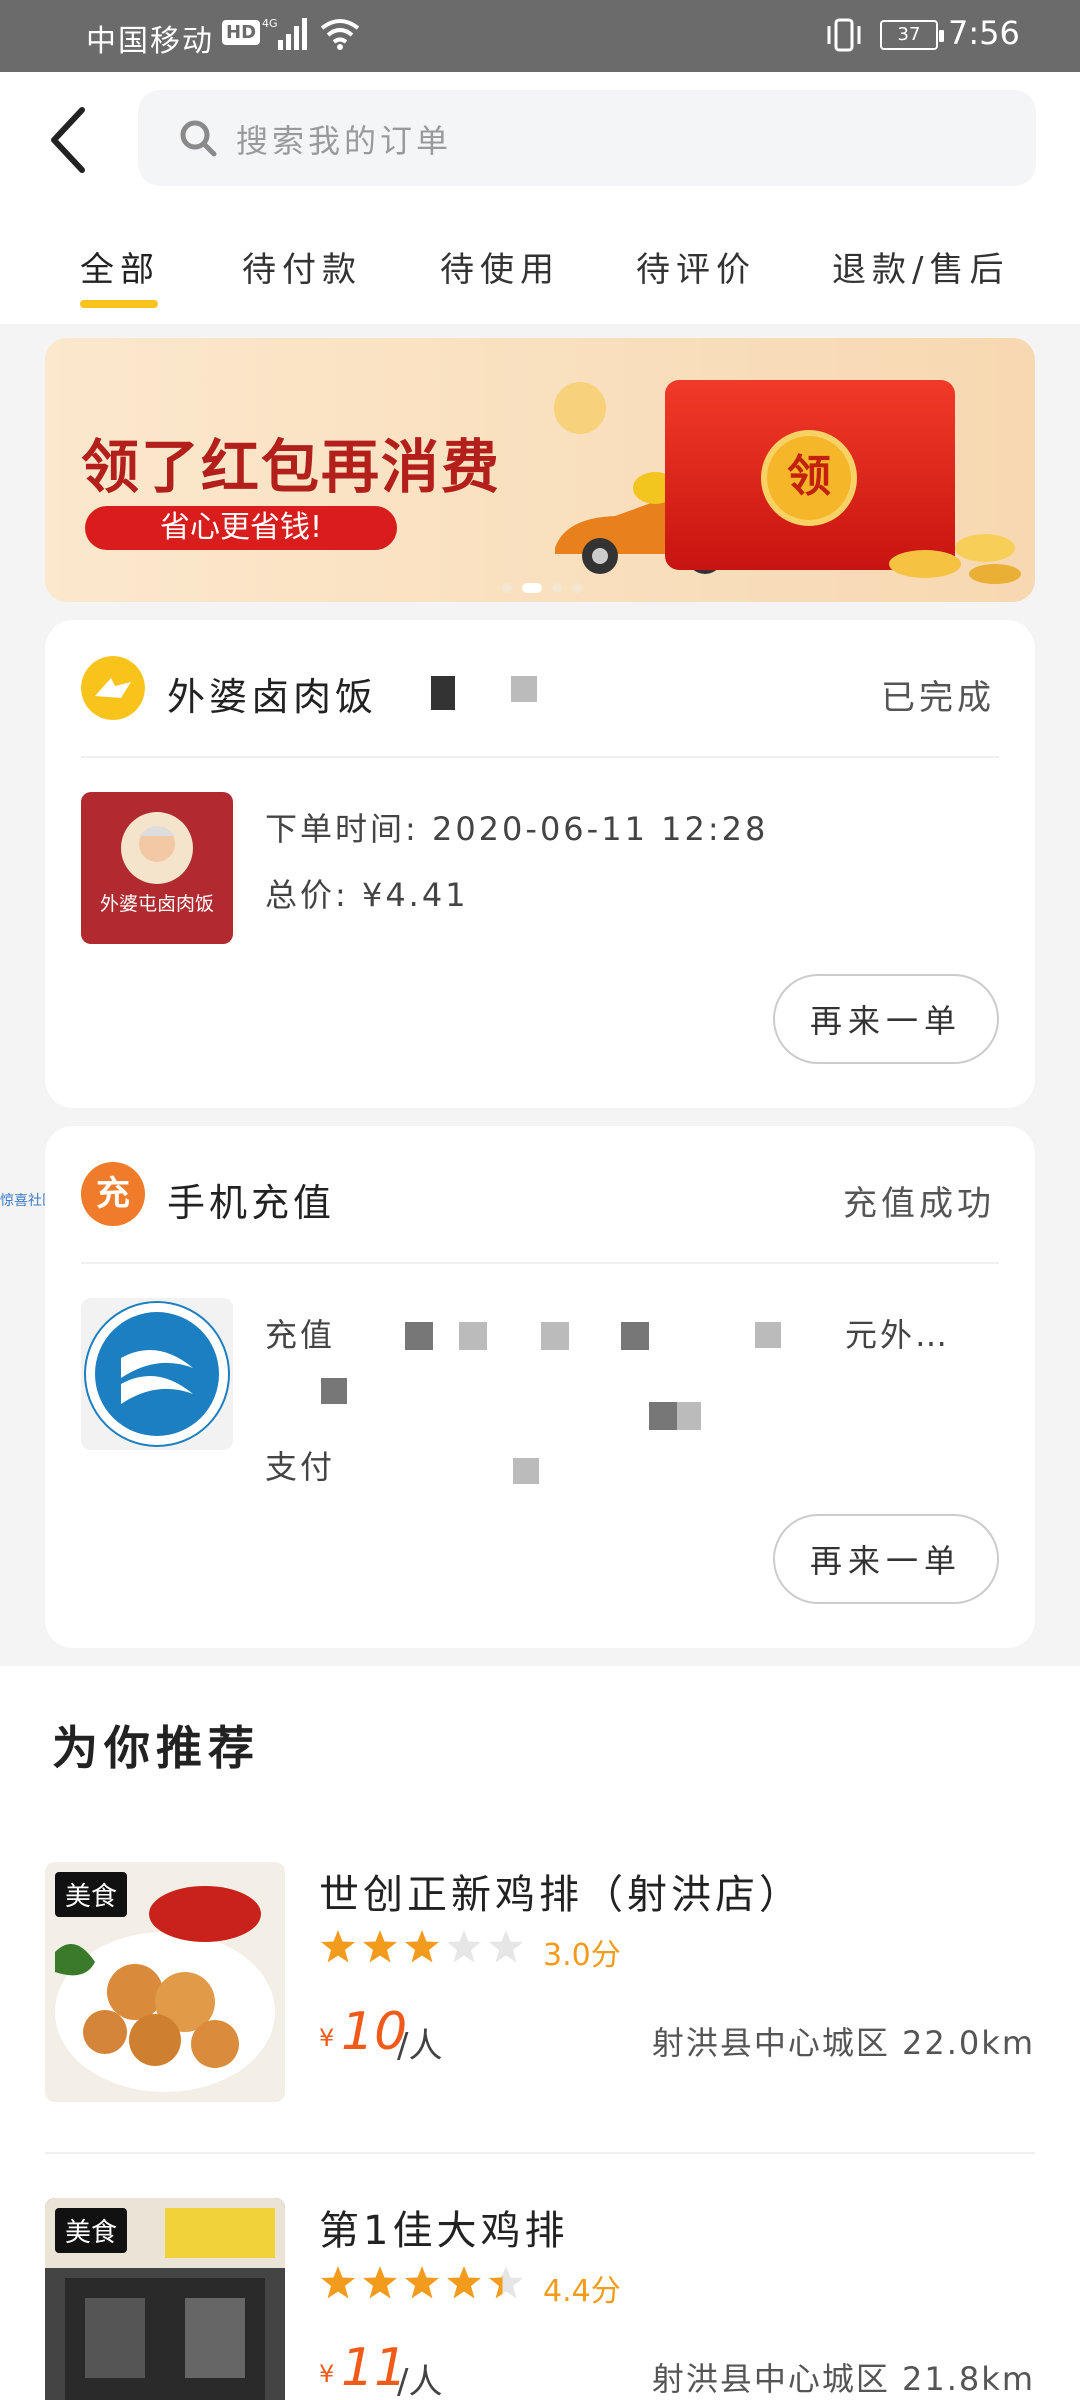 The width and height of the screenshot is (1080, 2400). I want to click on recommend-item: 美食 第1佳大鸡排 4.4分 ¥ 11 /人 射洪县中心城区 21.8km, so click(540, 2299).